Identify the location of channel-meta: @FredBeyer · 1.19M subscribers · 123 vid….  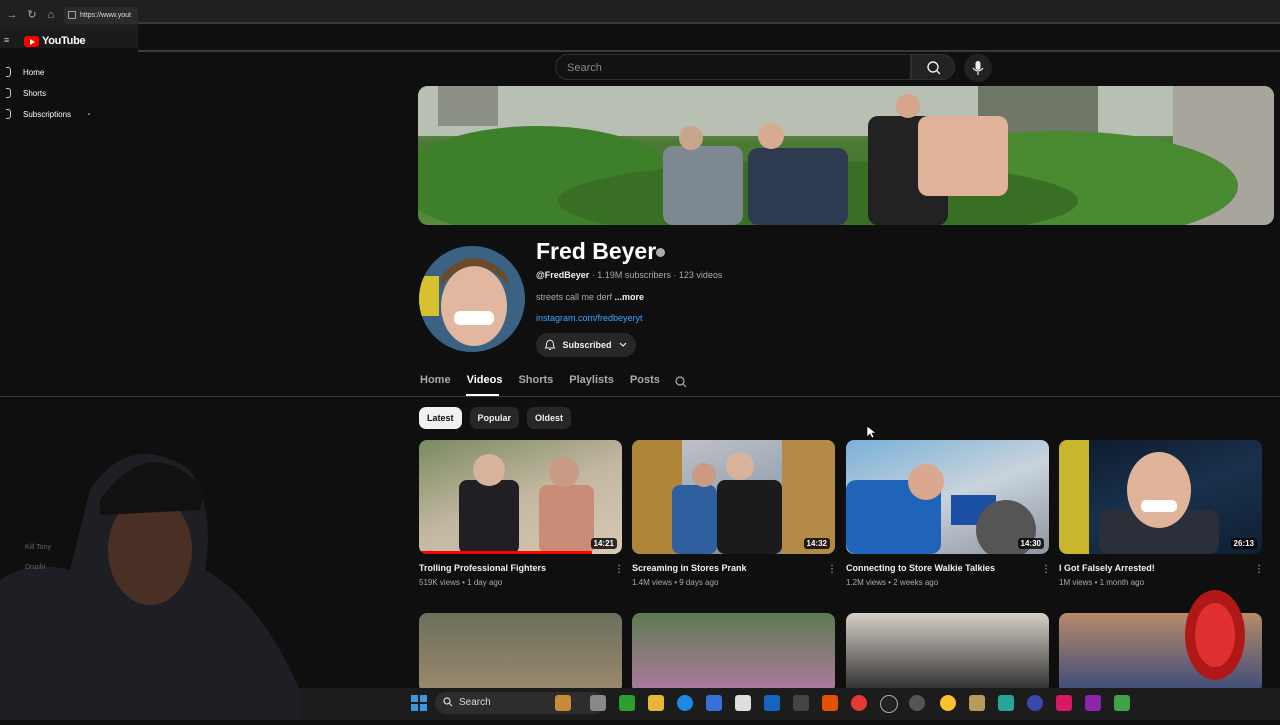
(629, 275).